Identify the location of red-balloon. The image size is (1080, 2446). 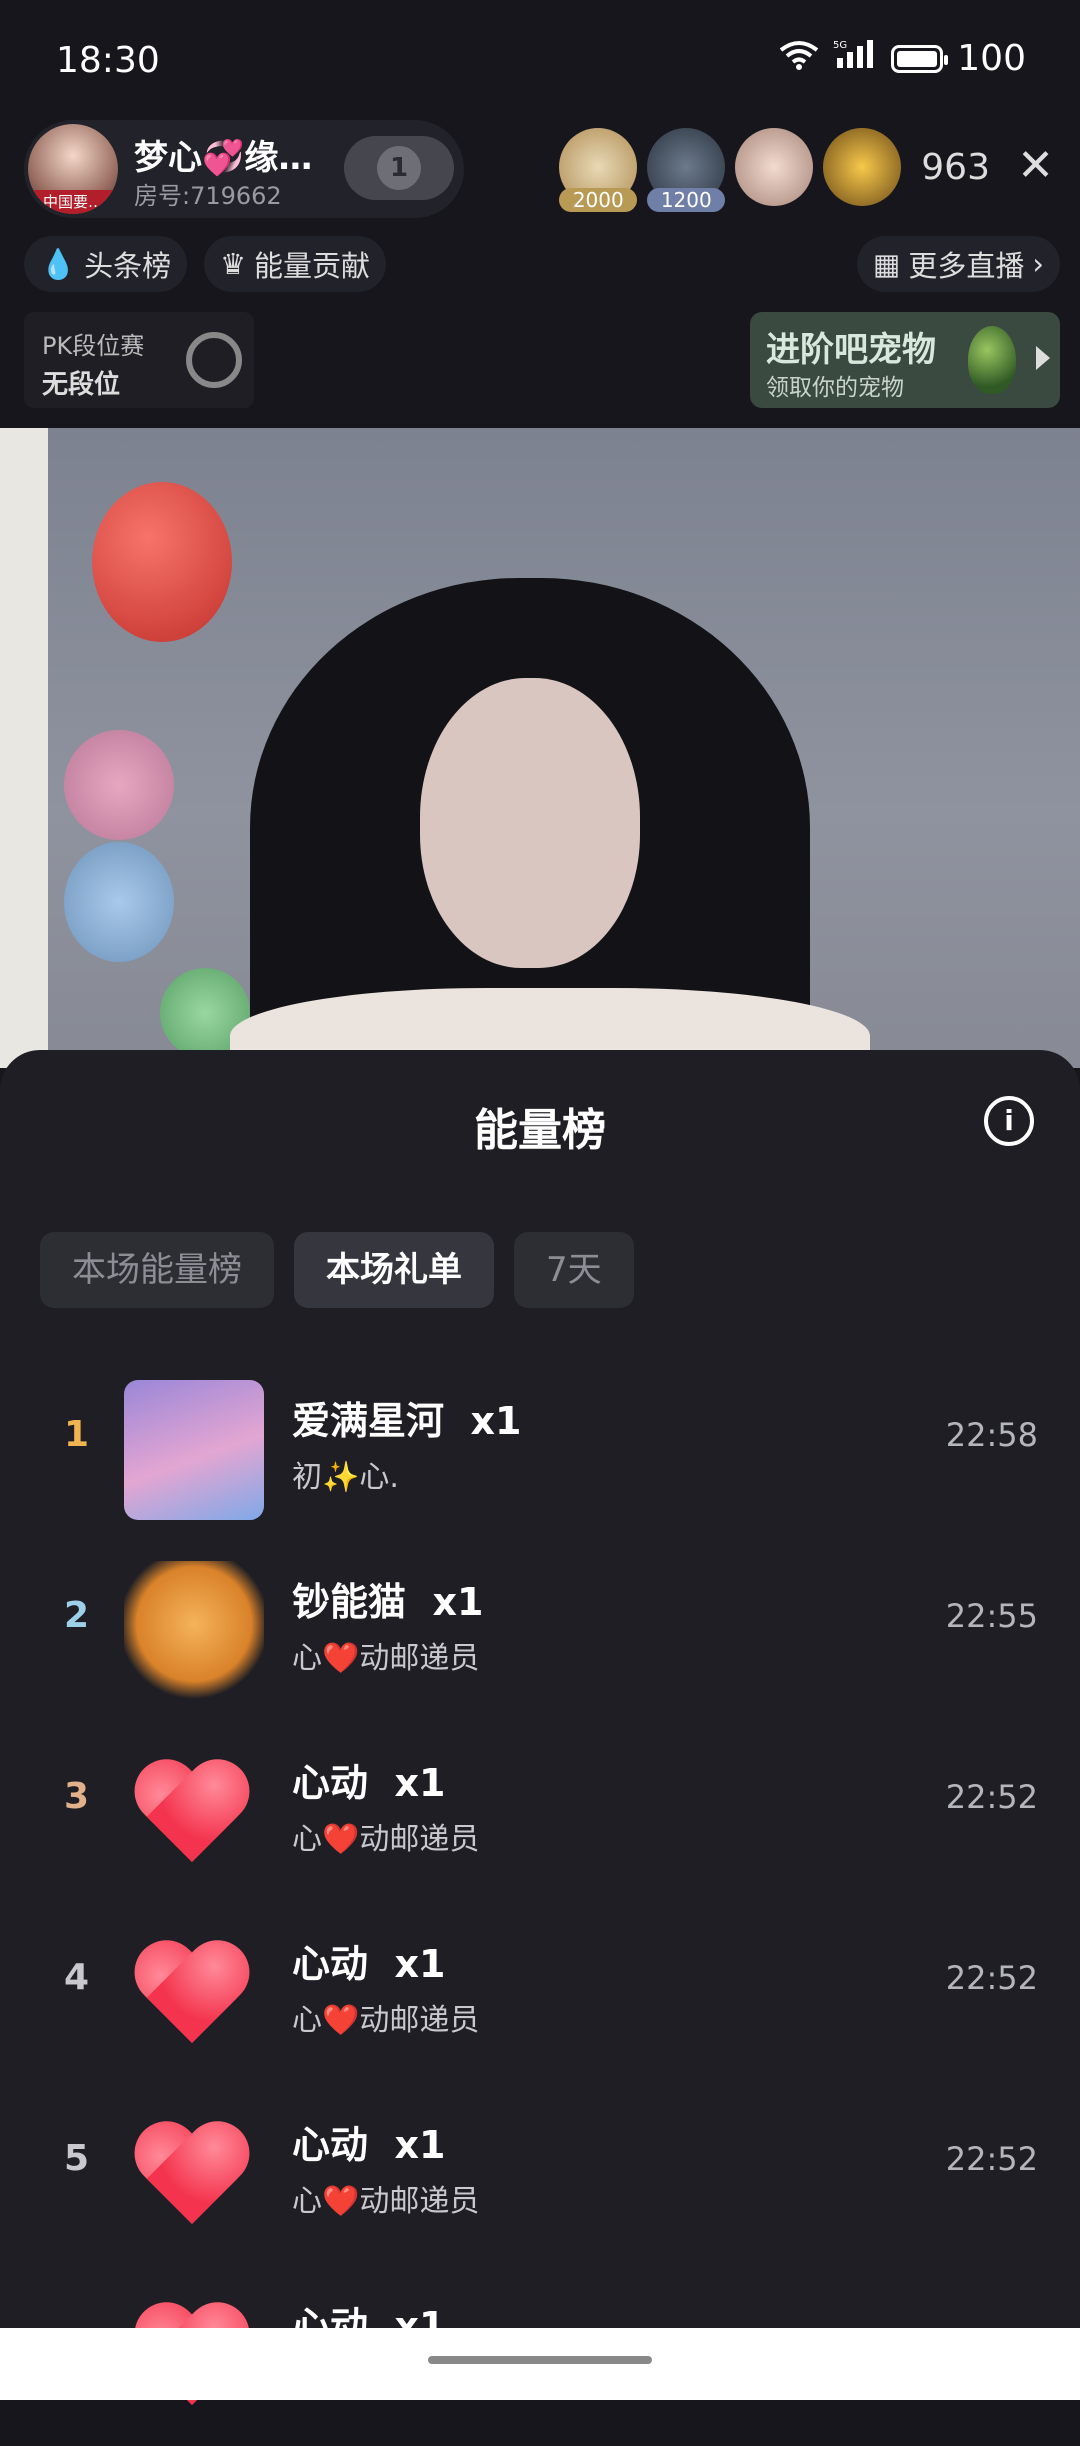
(162, 562).